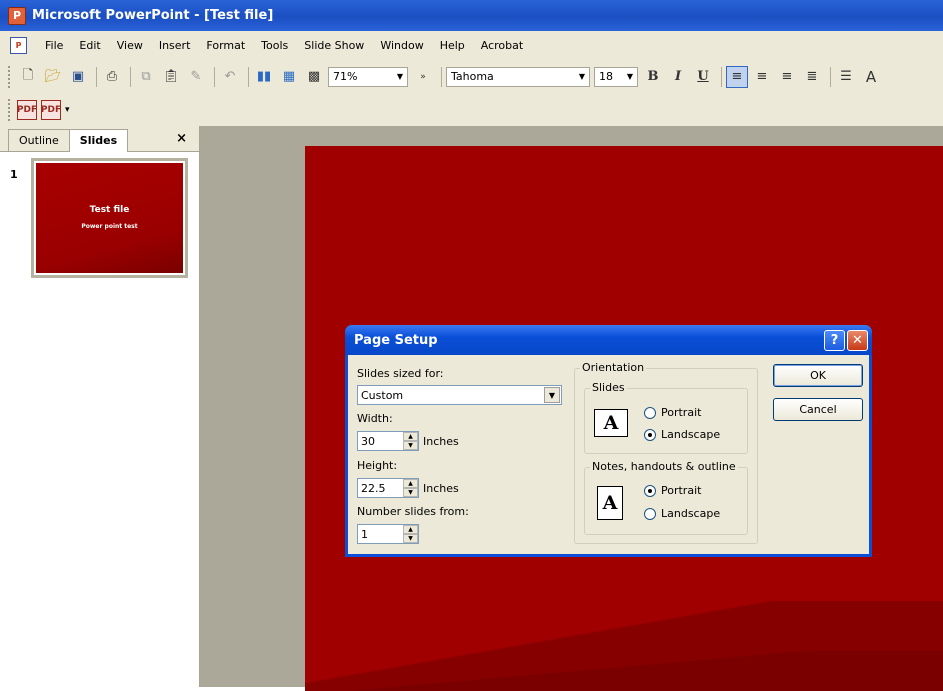 The height and width of the screenshot is (691, 943). I want to click on undo-icon: ↶, so click(230, 77).